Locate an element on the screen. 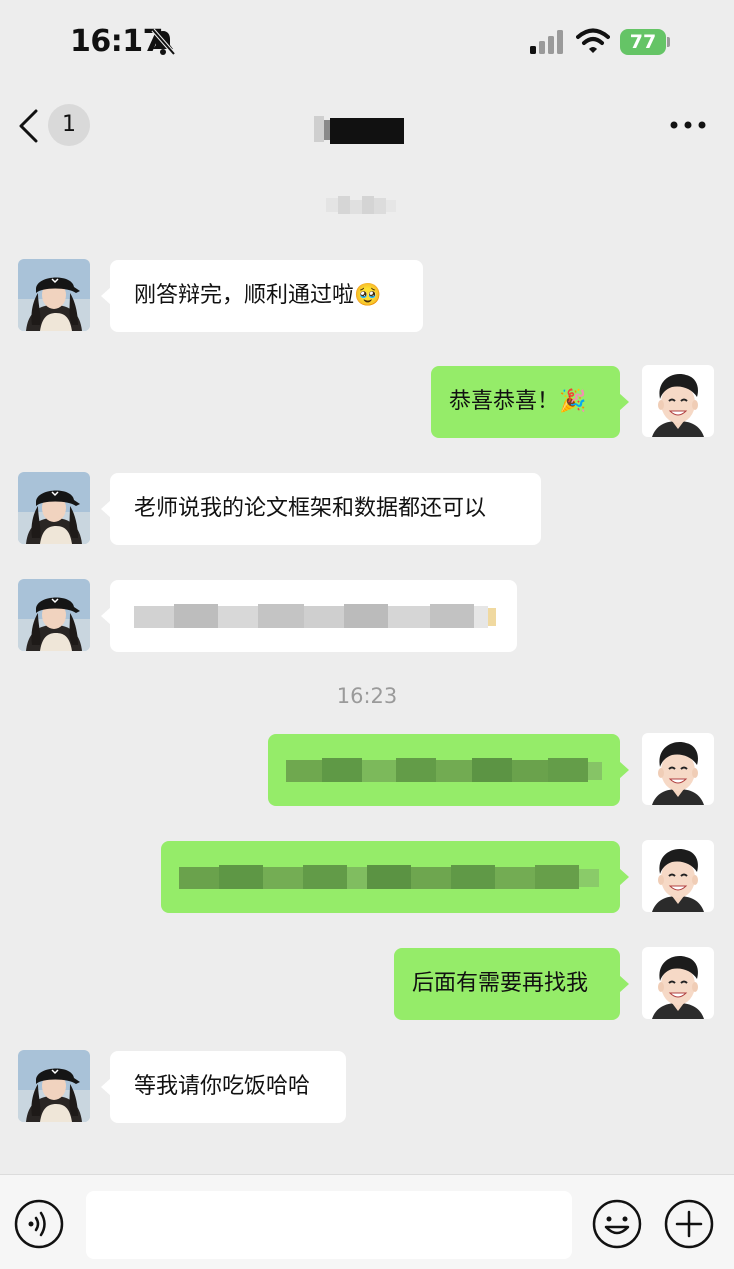 The width and height of the screenshot is (734, 1269). message-bubble-received-redacted is located at coordinates (309, 616).